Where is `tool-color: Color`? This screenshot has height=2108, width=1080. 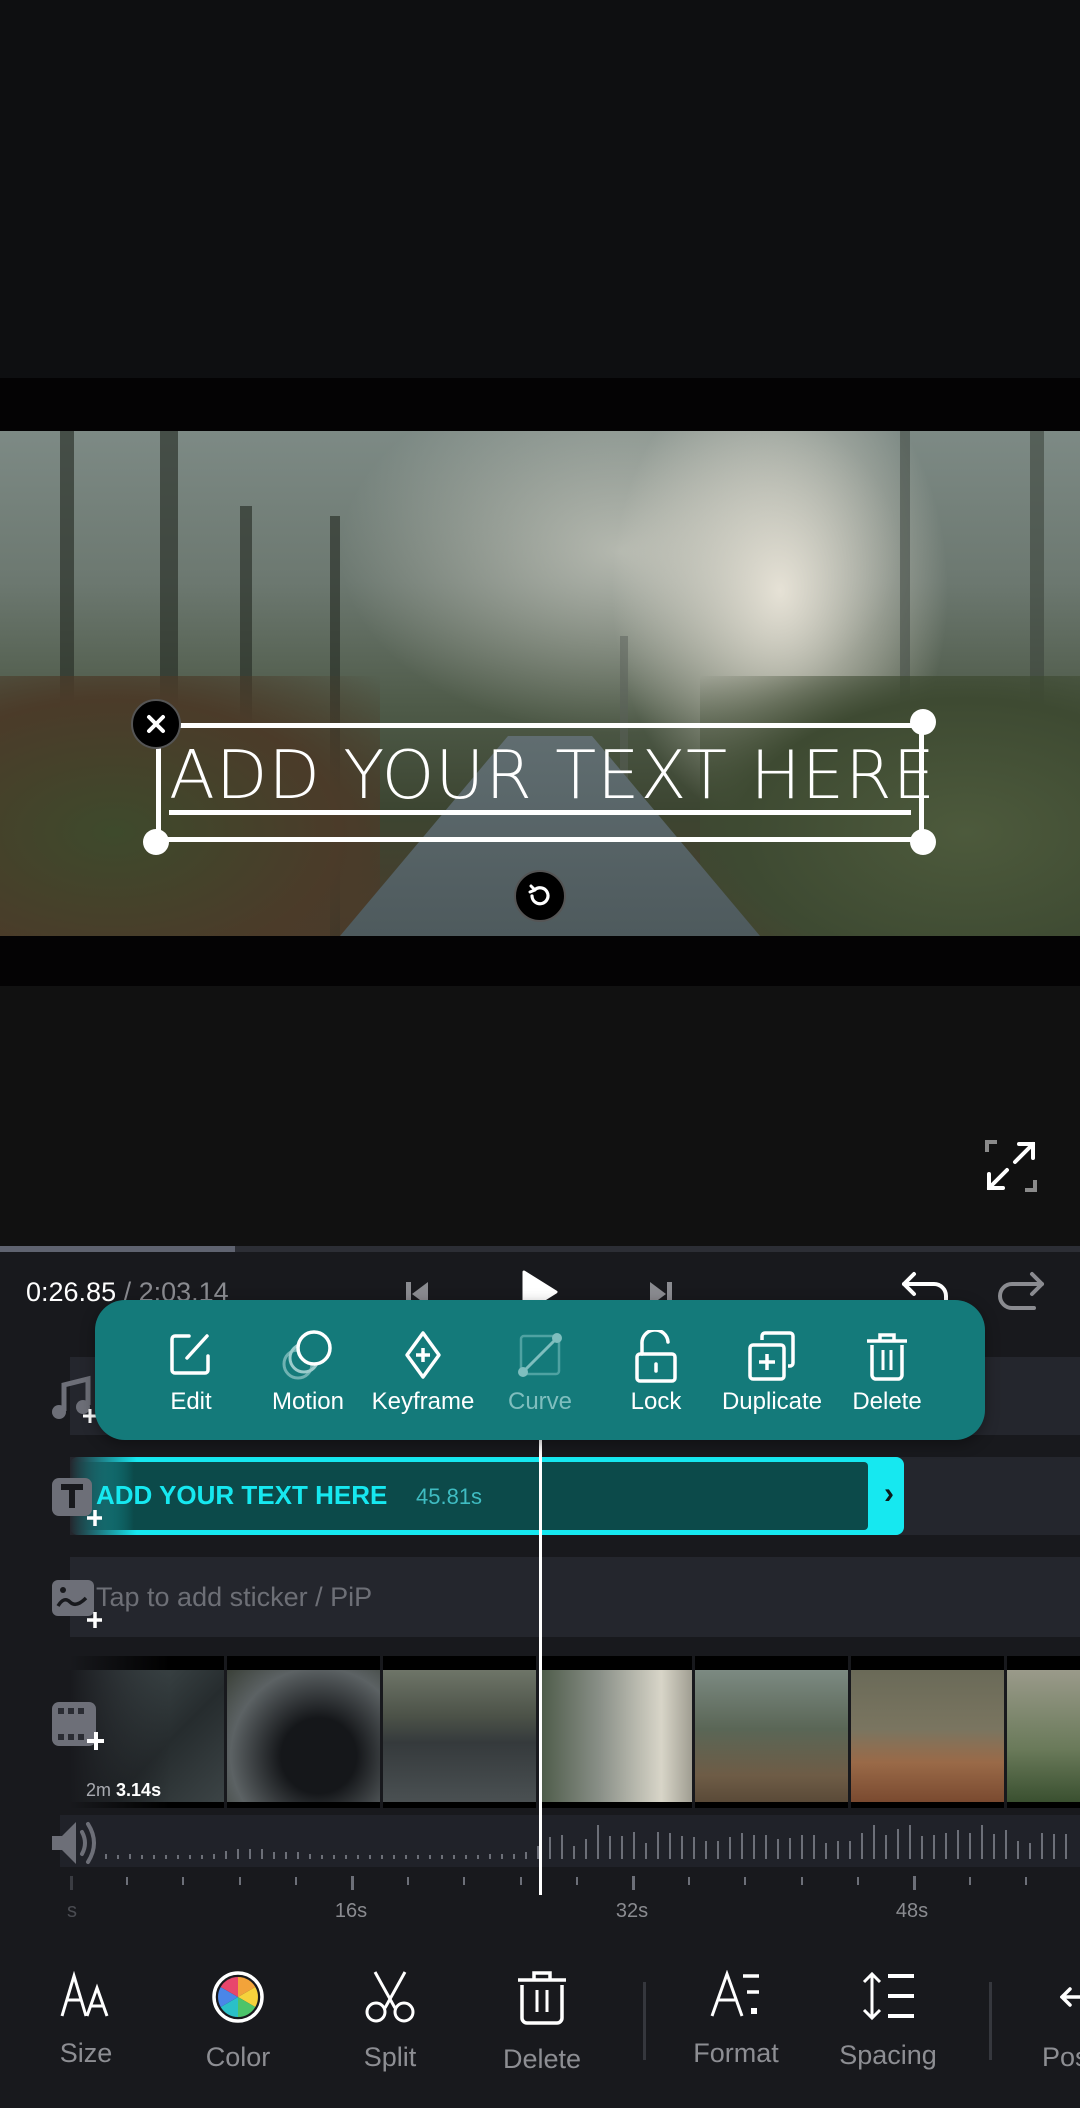
tool-color: Color is located at coordinates (238, 2021).